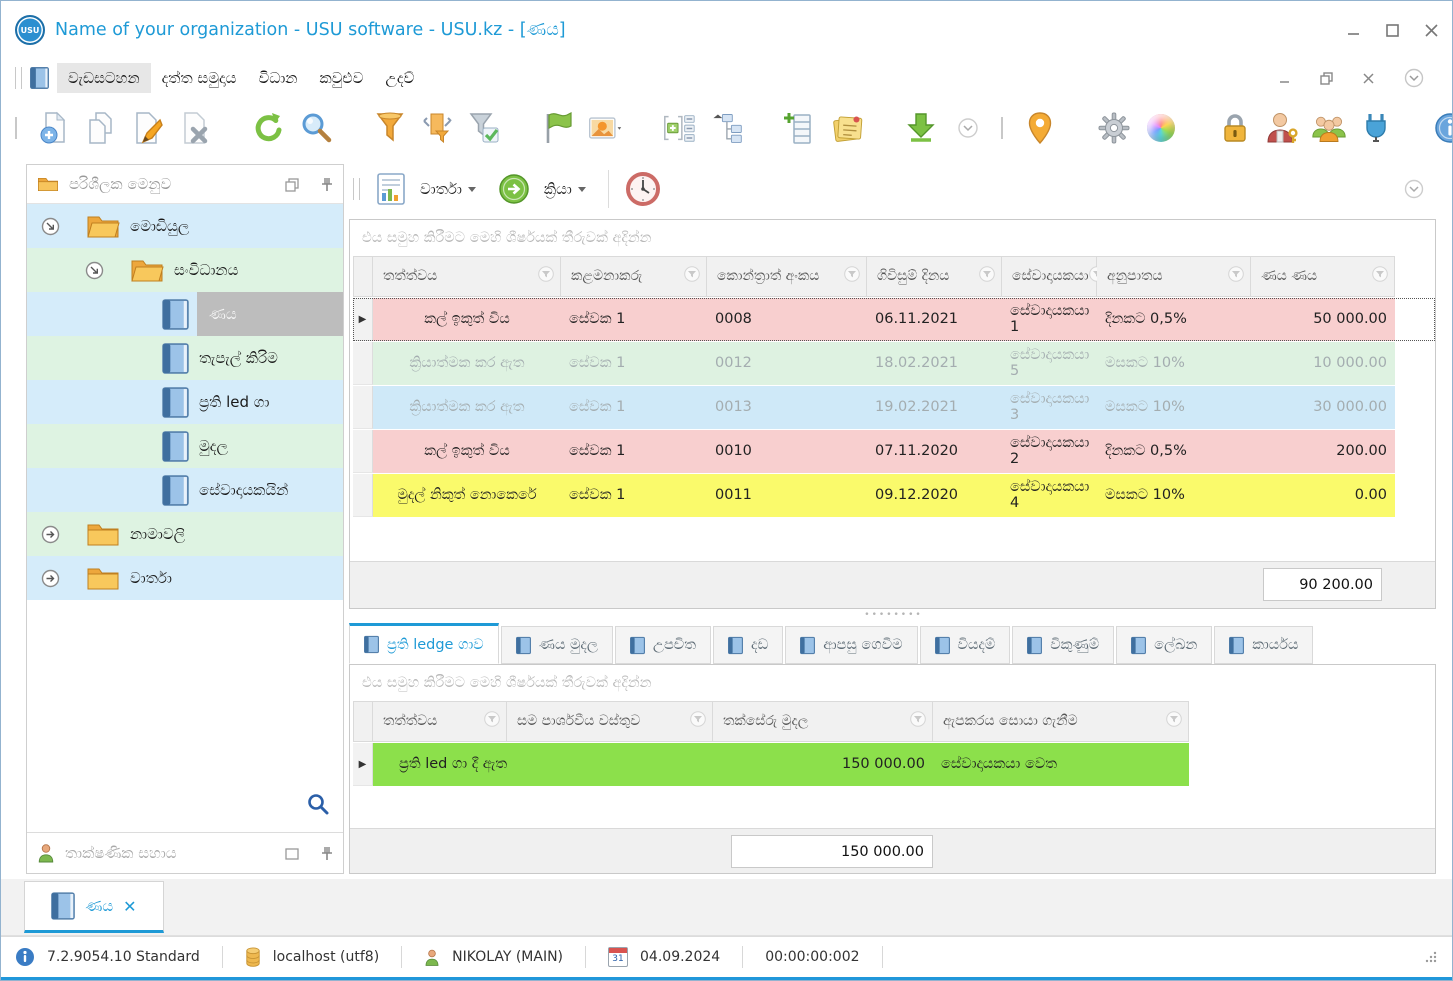 This screenshot has height=981, width=1453. Describe the element at coordinates (484, 128) in the screenshot. I see `filter-apply-icon` at that location.